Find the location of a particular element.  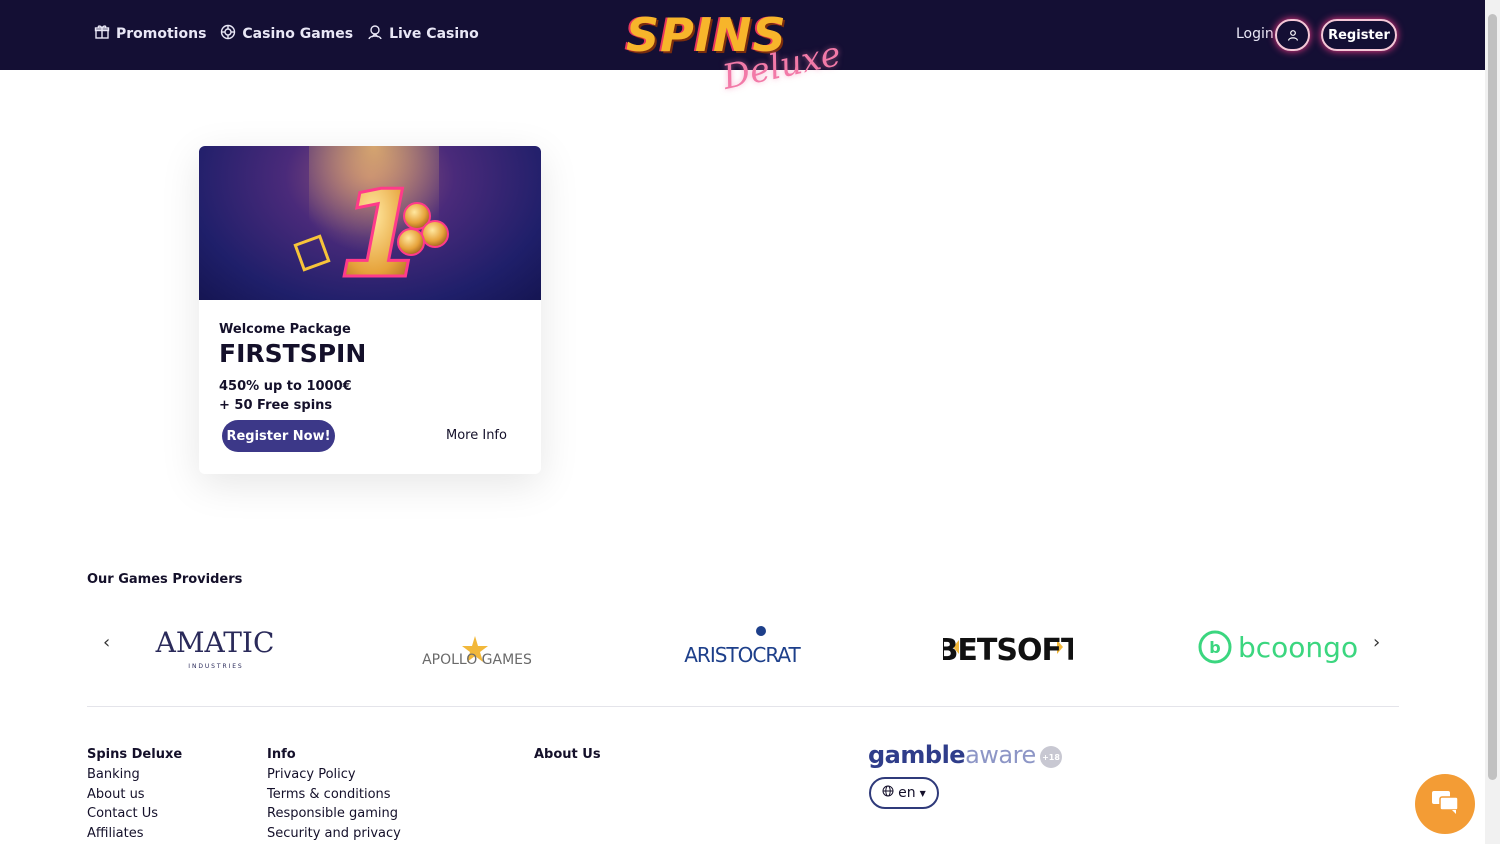

provider-booongo: b bcoongo is located at coordinates (1274, 647).